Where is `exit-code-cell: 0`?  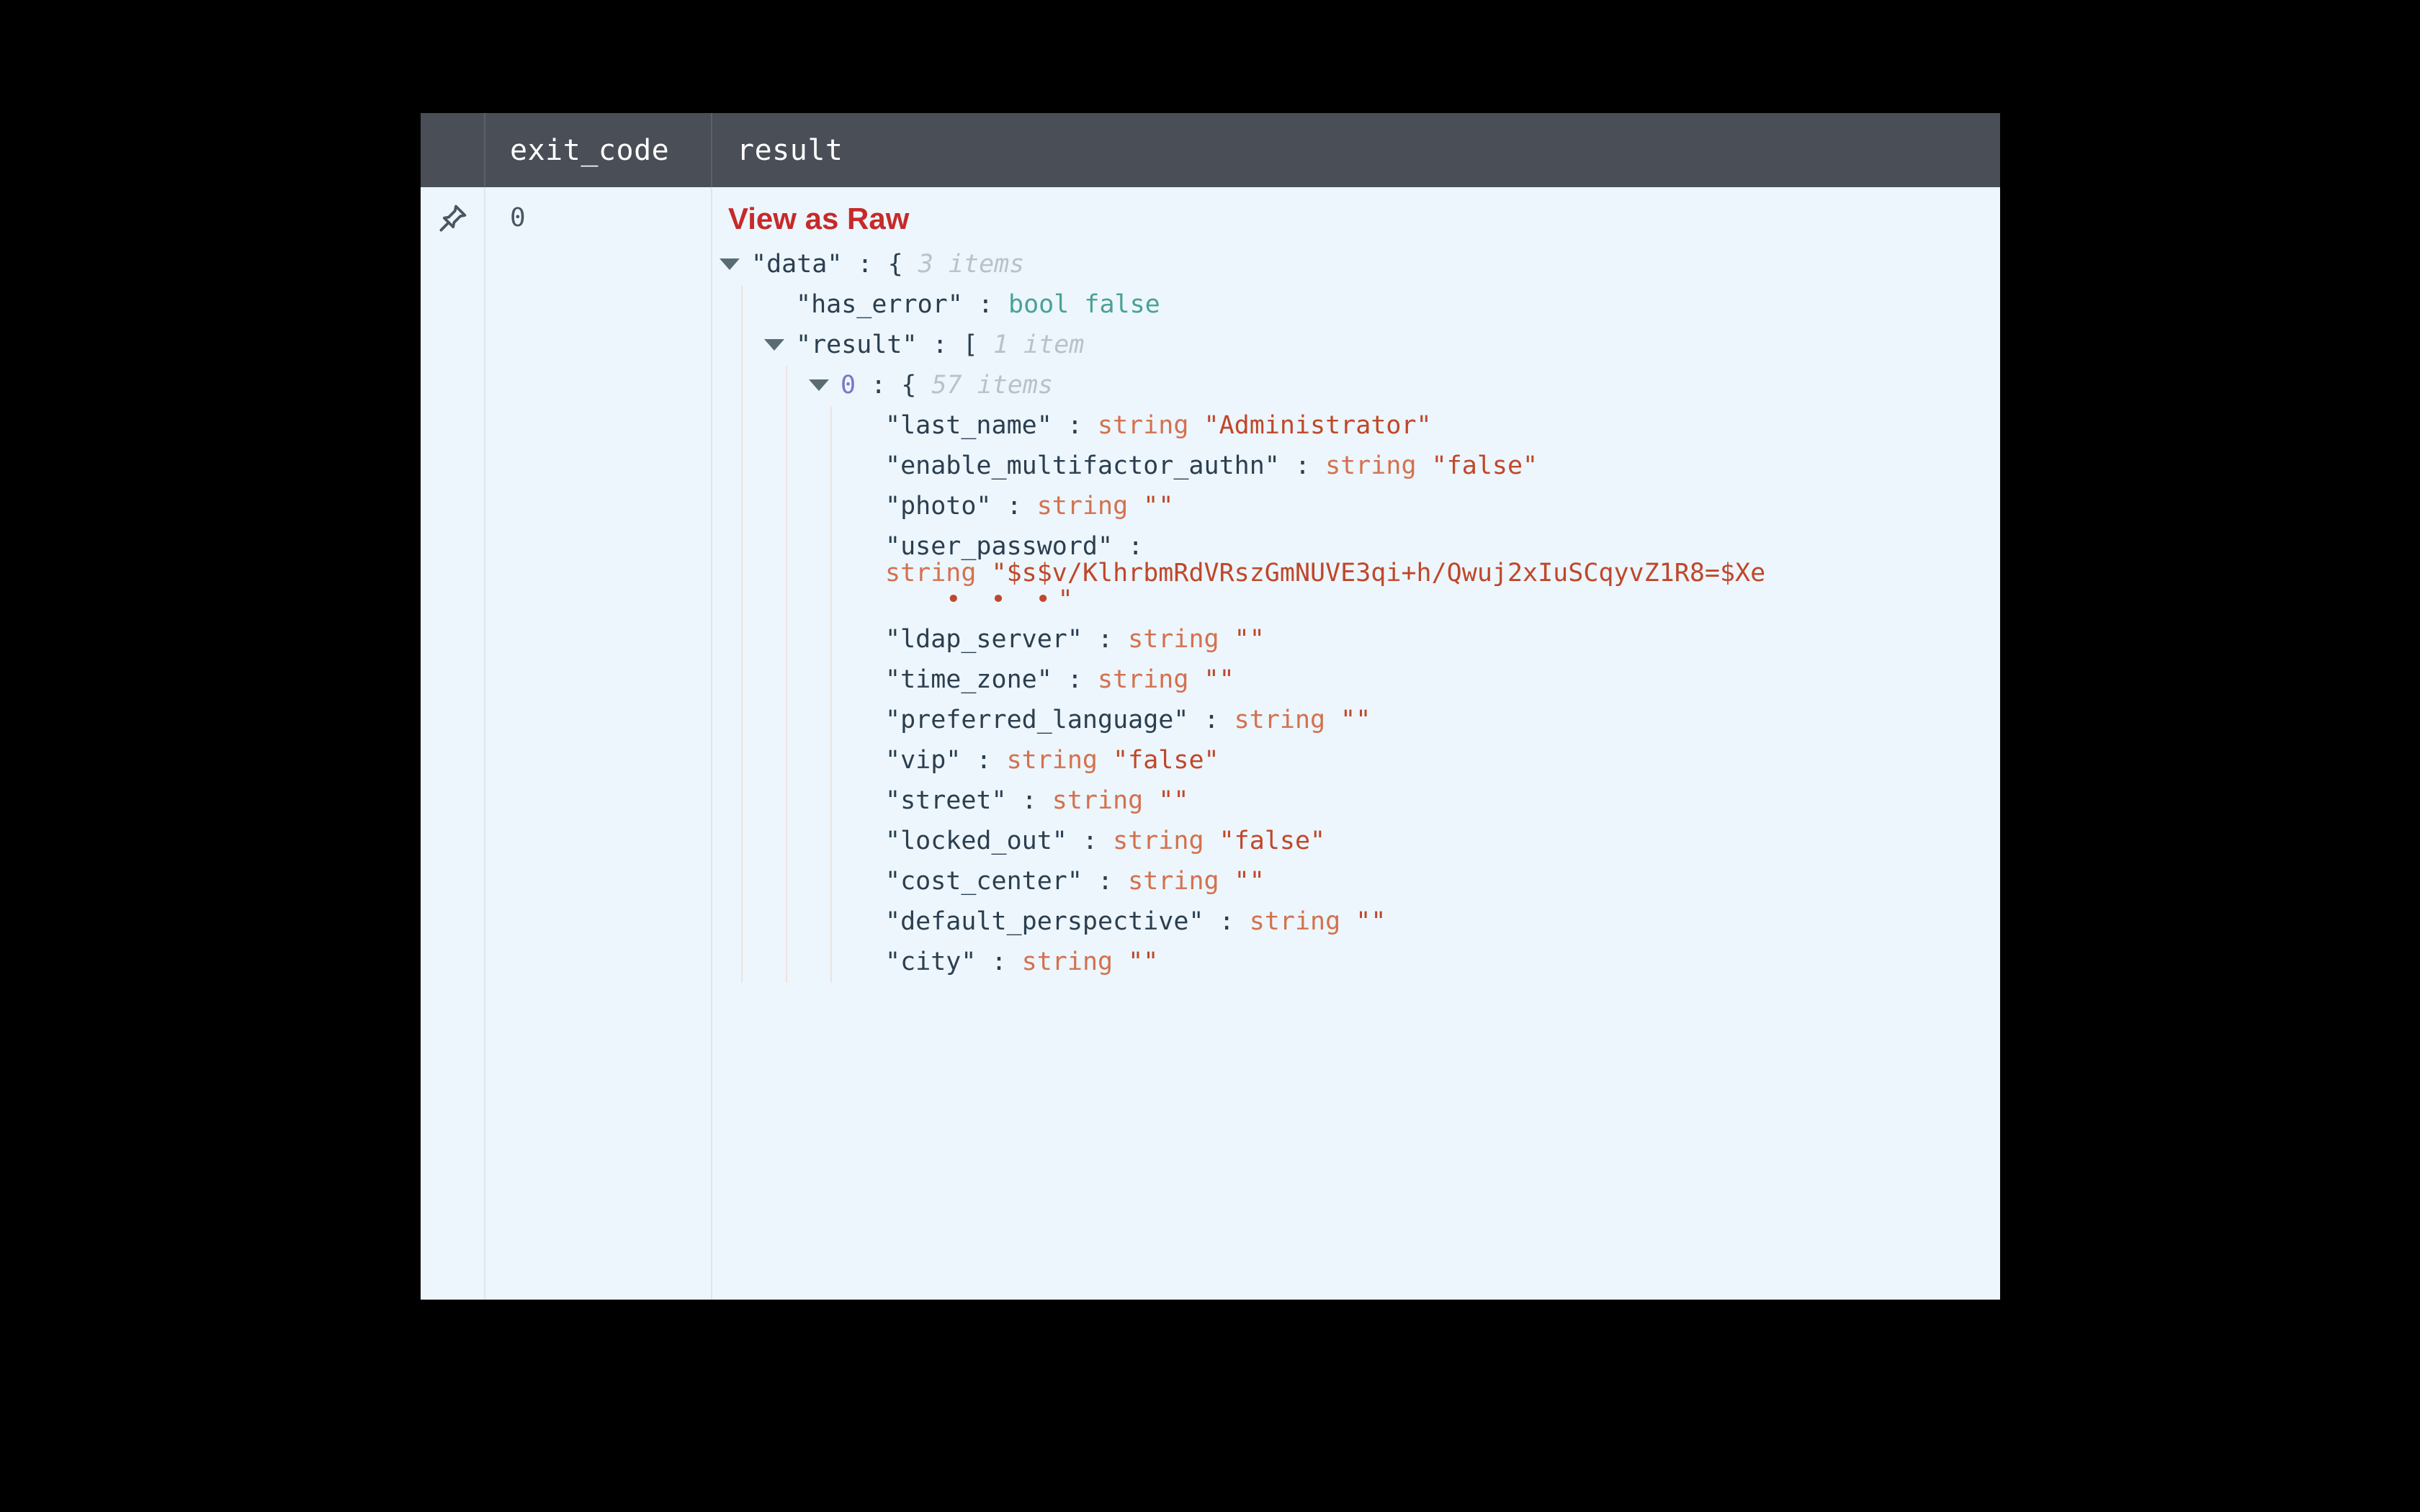 exit-code-cell: 0 is located at coordinates (597, 743).